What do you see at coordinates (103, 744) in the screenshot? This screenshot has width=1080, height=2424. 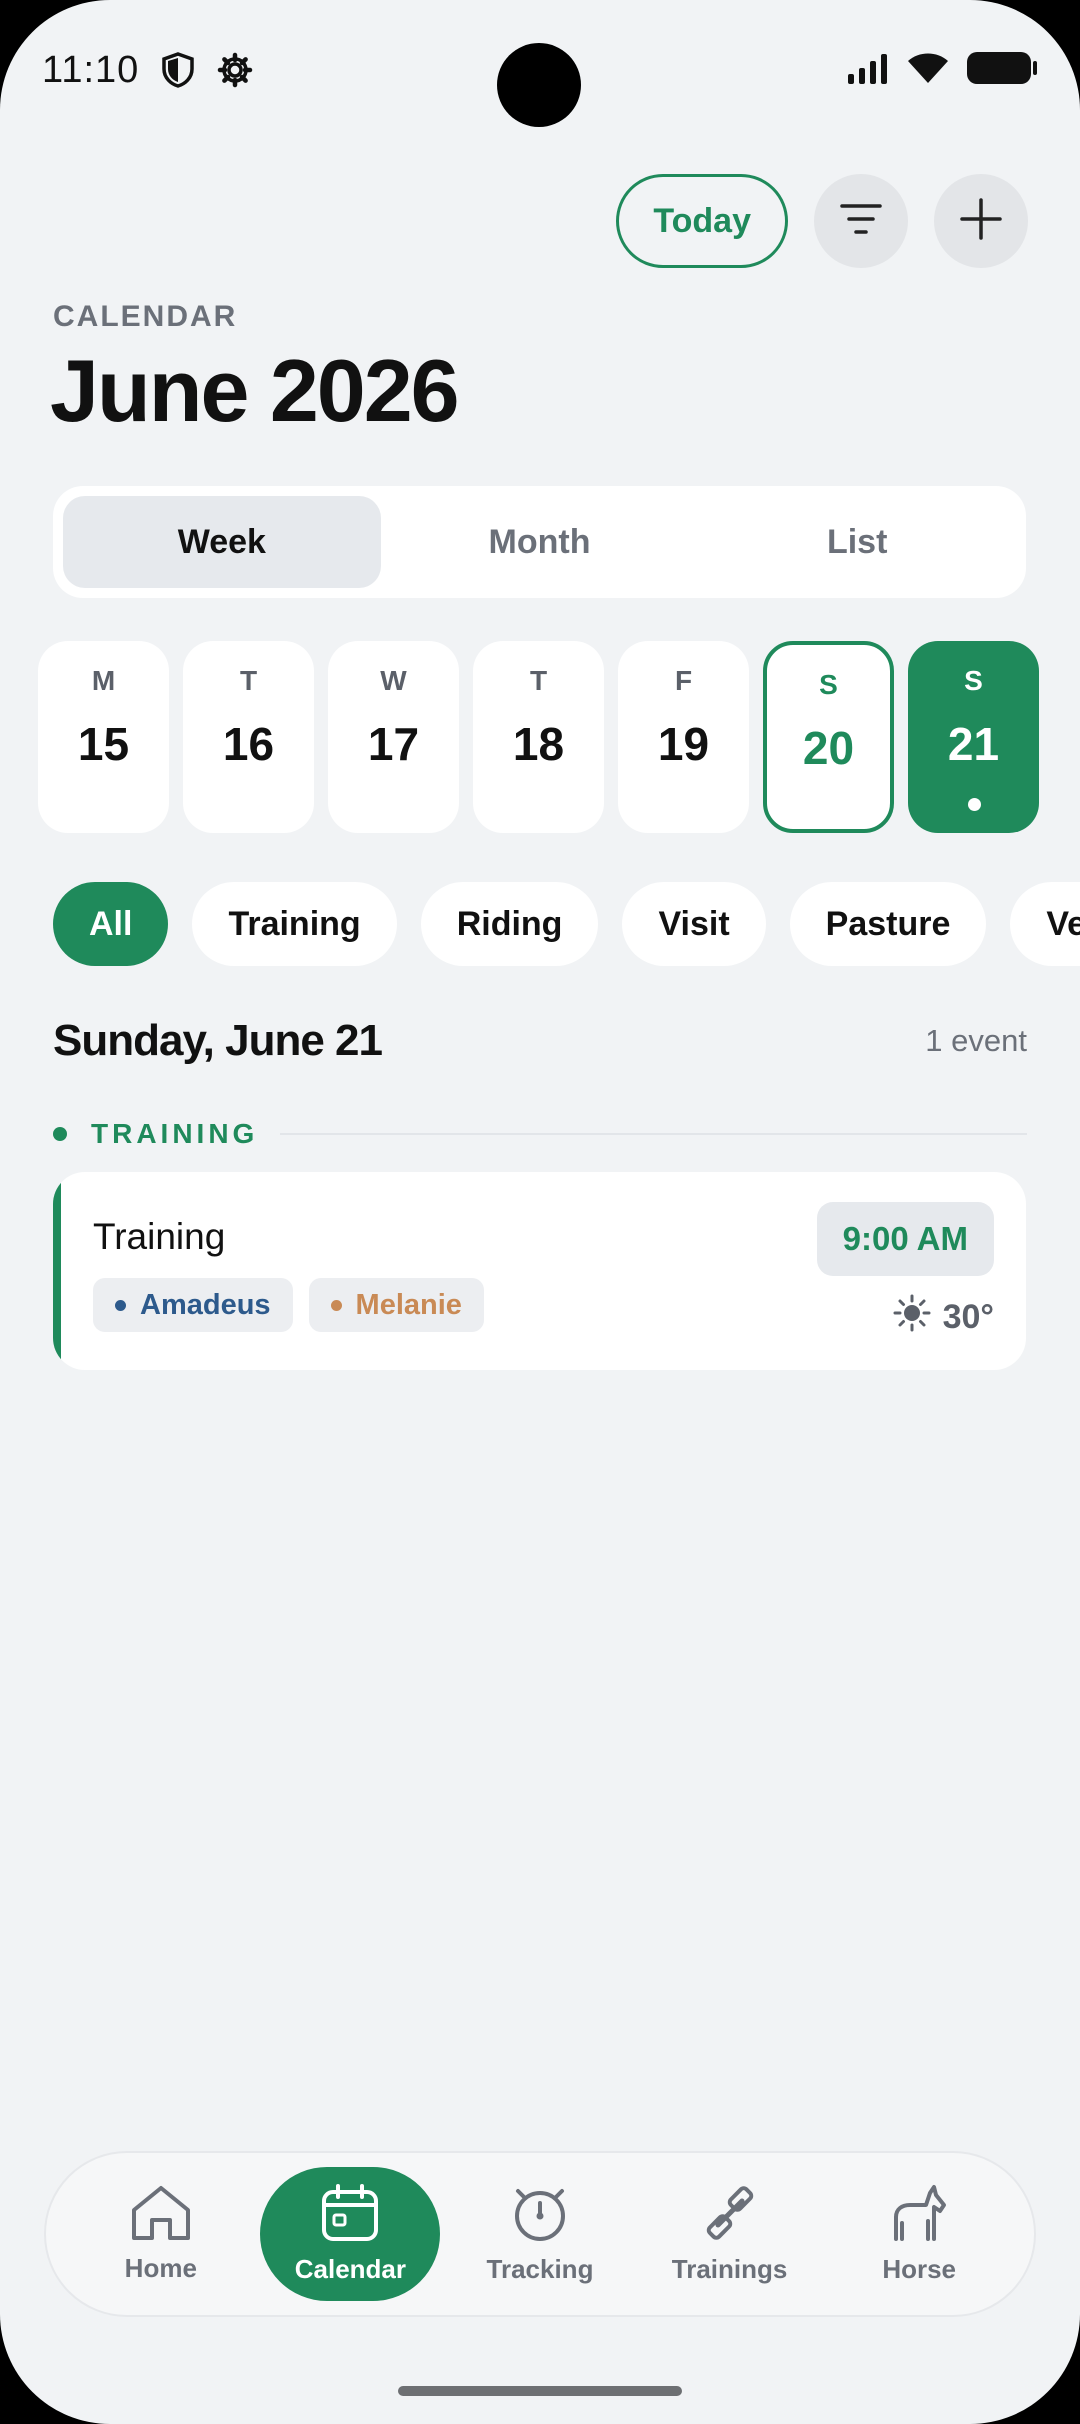 I see `day-number: 15` at bounding box center [103, 744].